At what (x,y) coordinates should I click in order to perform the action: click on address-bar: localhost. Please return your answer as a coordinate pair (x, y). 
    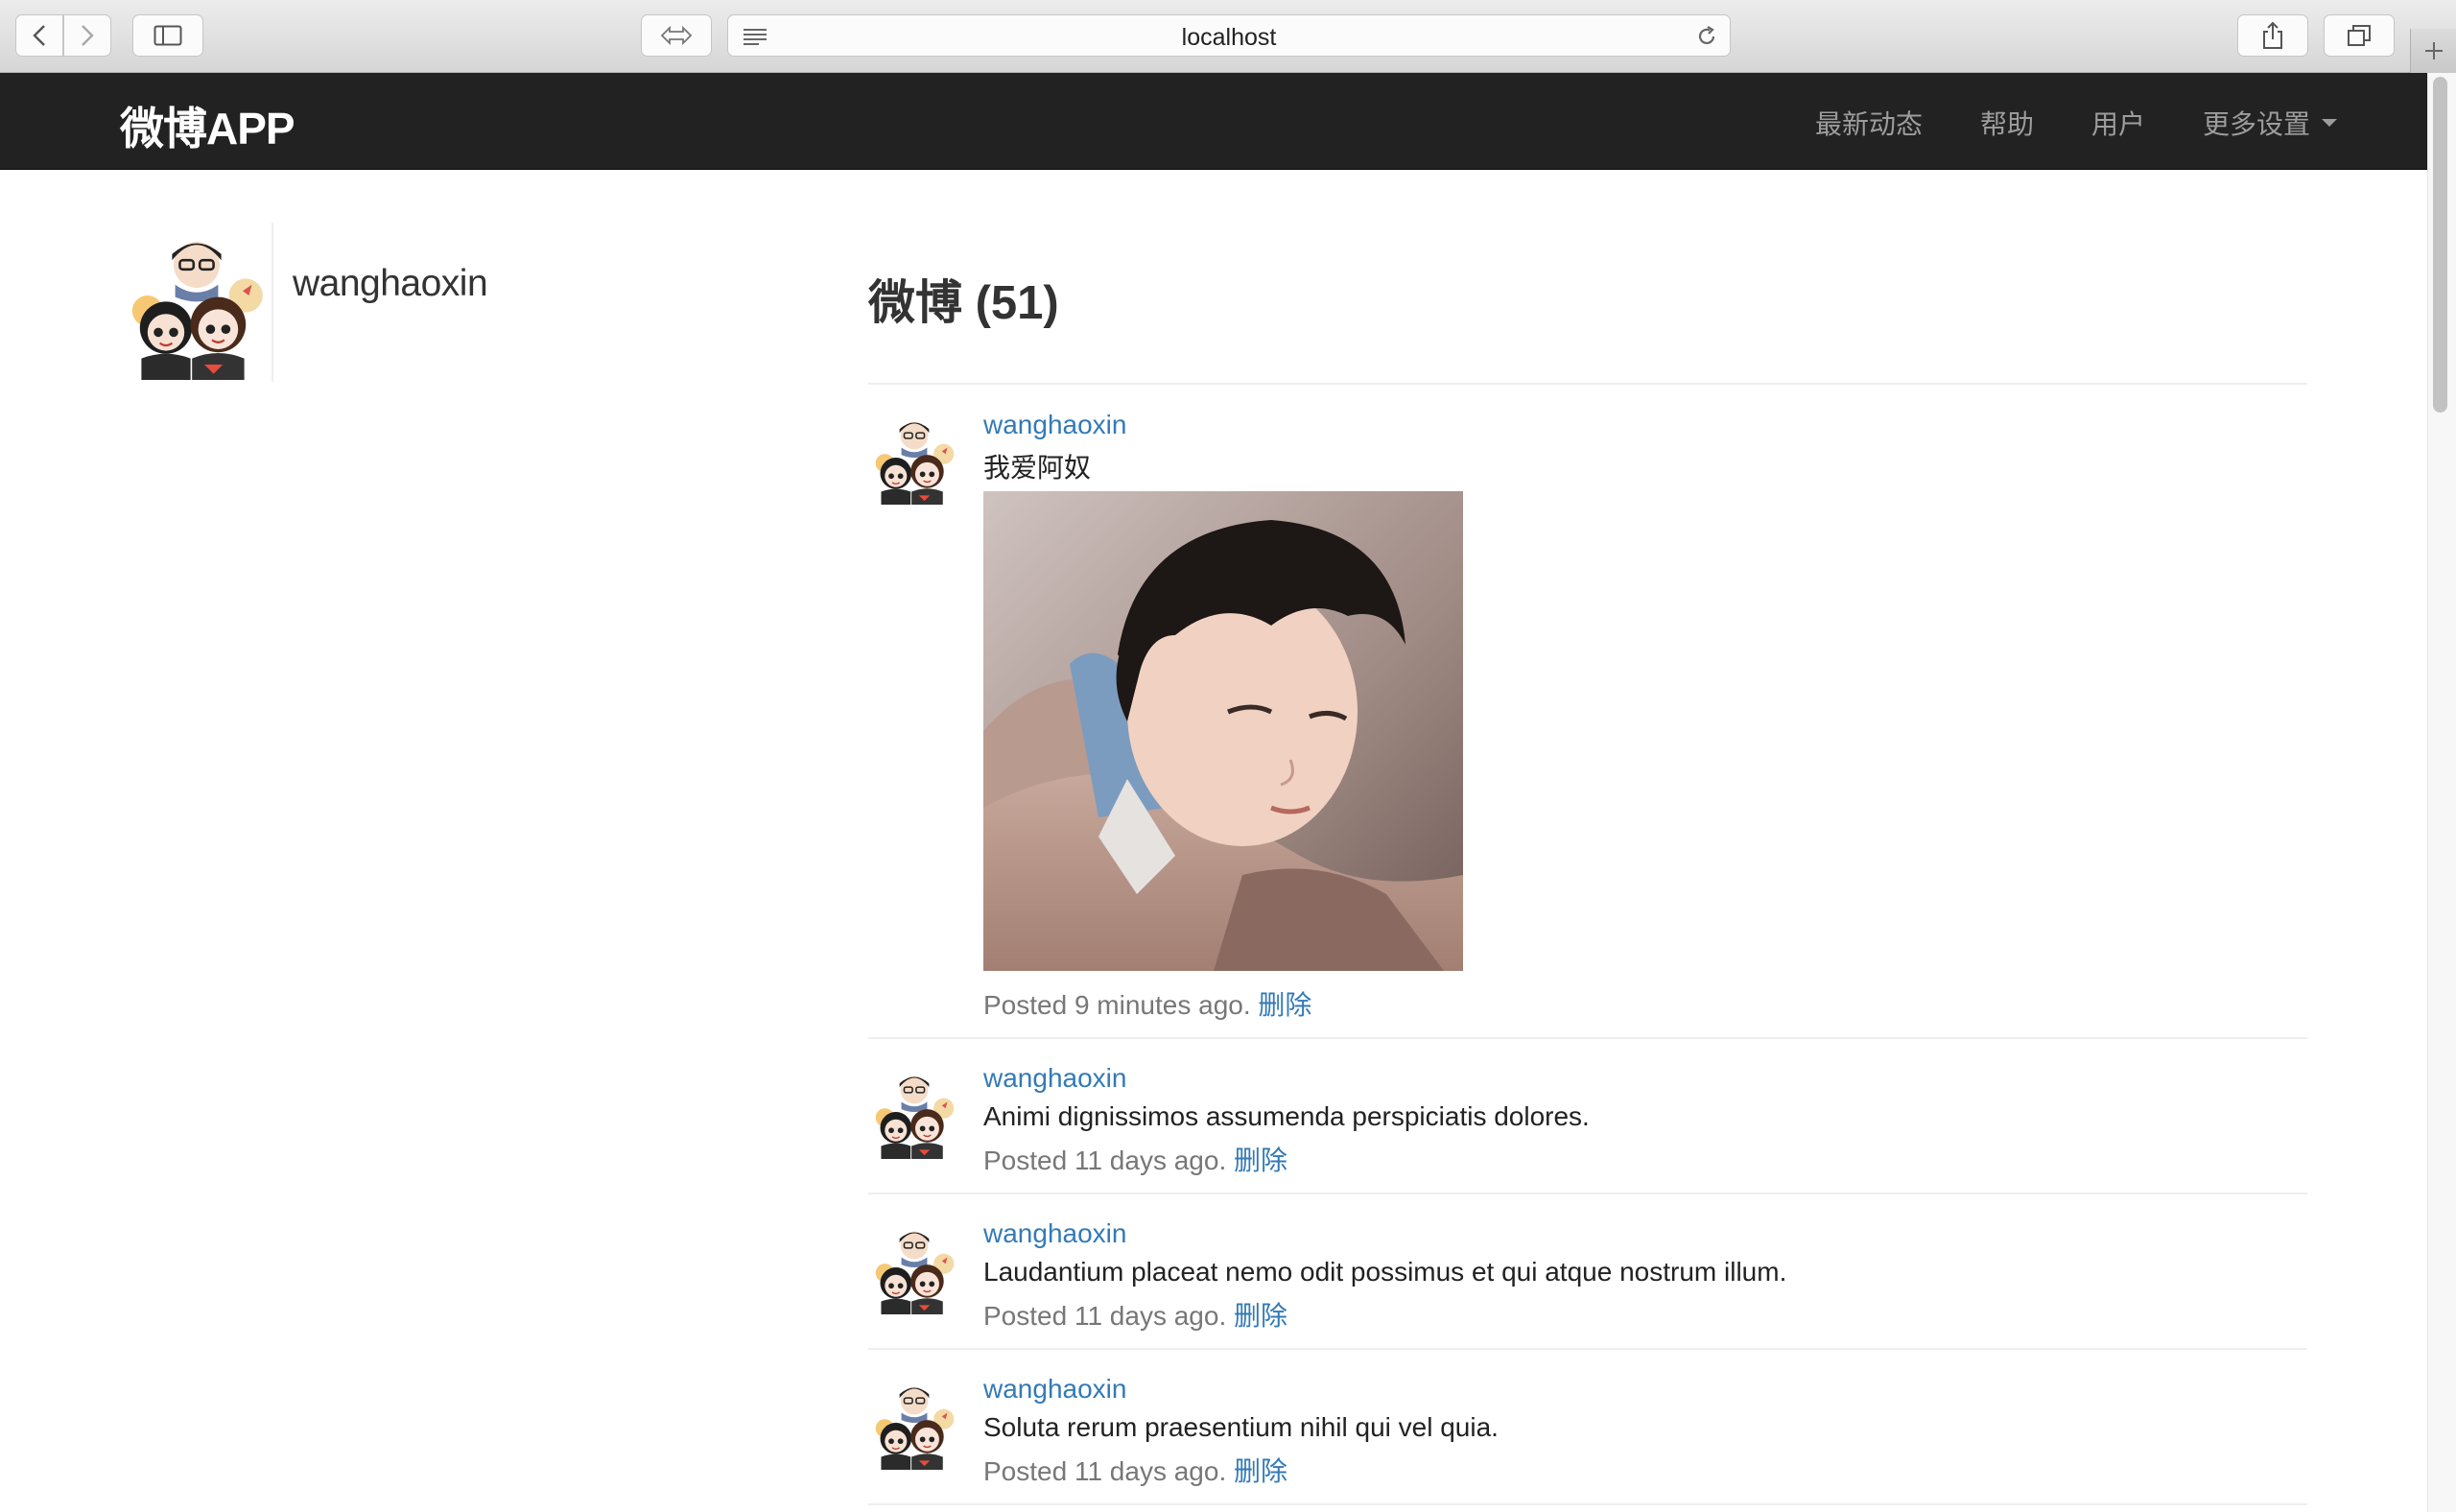
    Looking at the image, I should click on (1229, 35).